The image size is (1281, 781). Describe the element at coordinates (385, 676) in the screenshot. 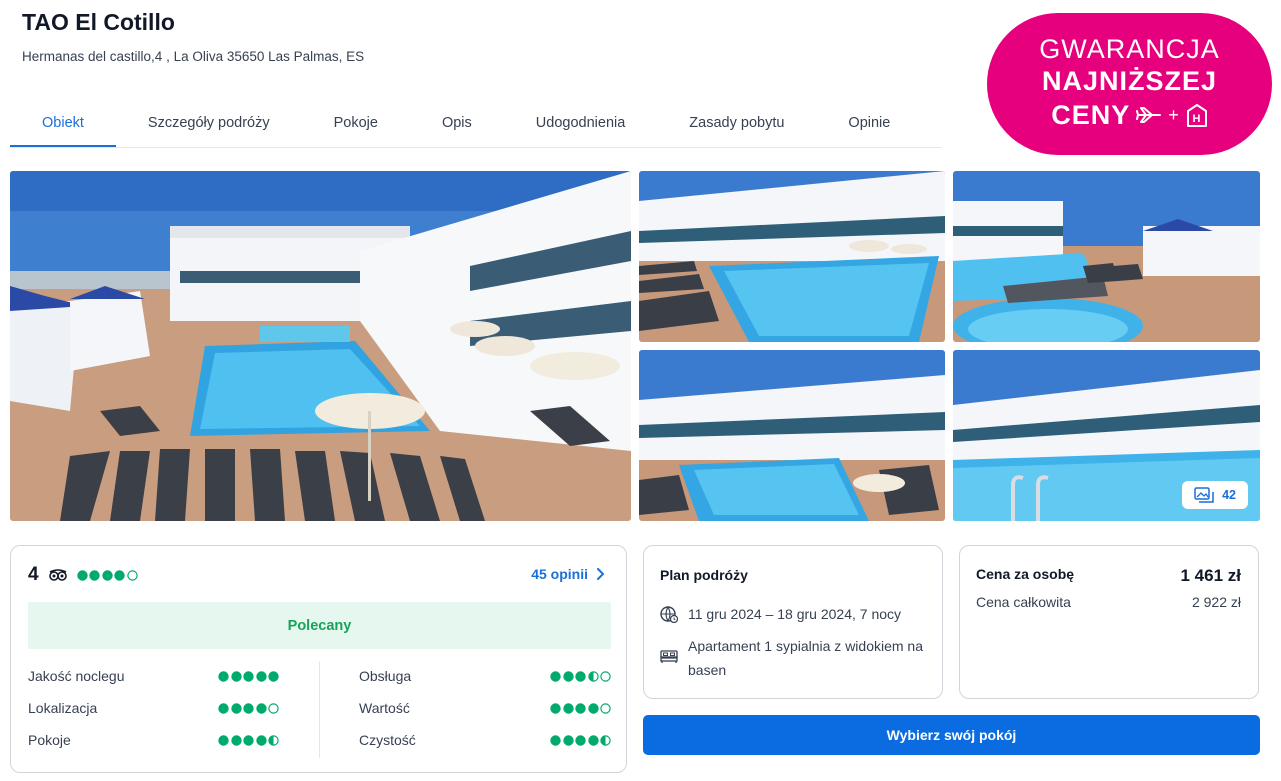

I see `rating-label: Obsługa` at that location.